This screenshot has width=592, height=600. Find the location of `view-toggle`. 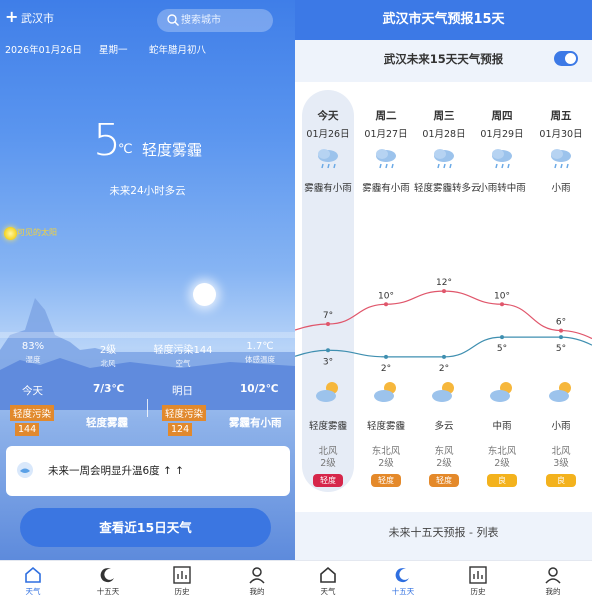

view-toggle is located at coordinates (566, 58).